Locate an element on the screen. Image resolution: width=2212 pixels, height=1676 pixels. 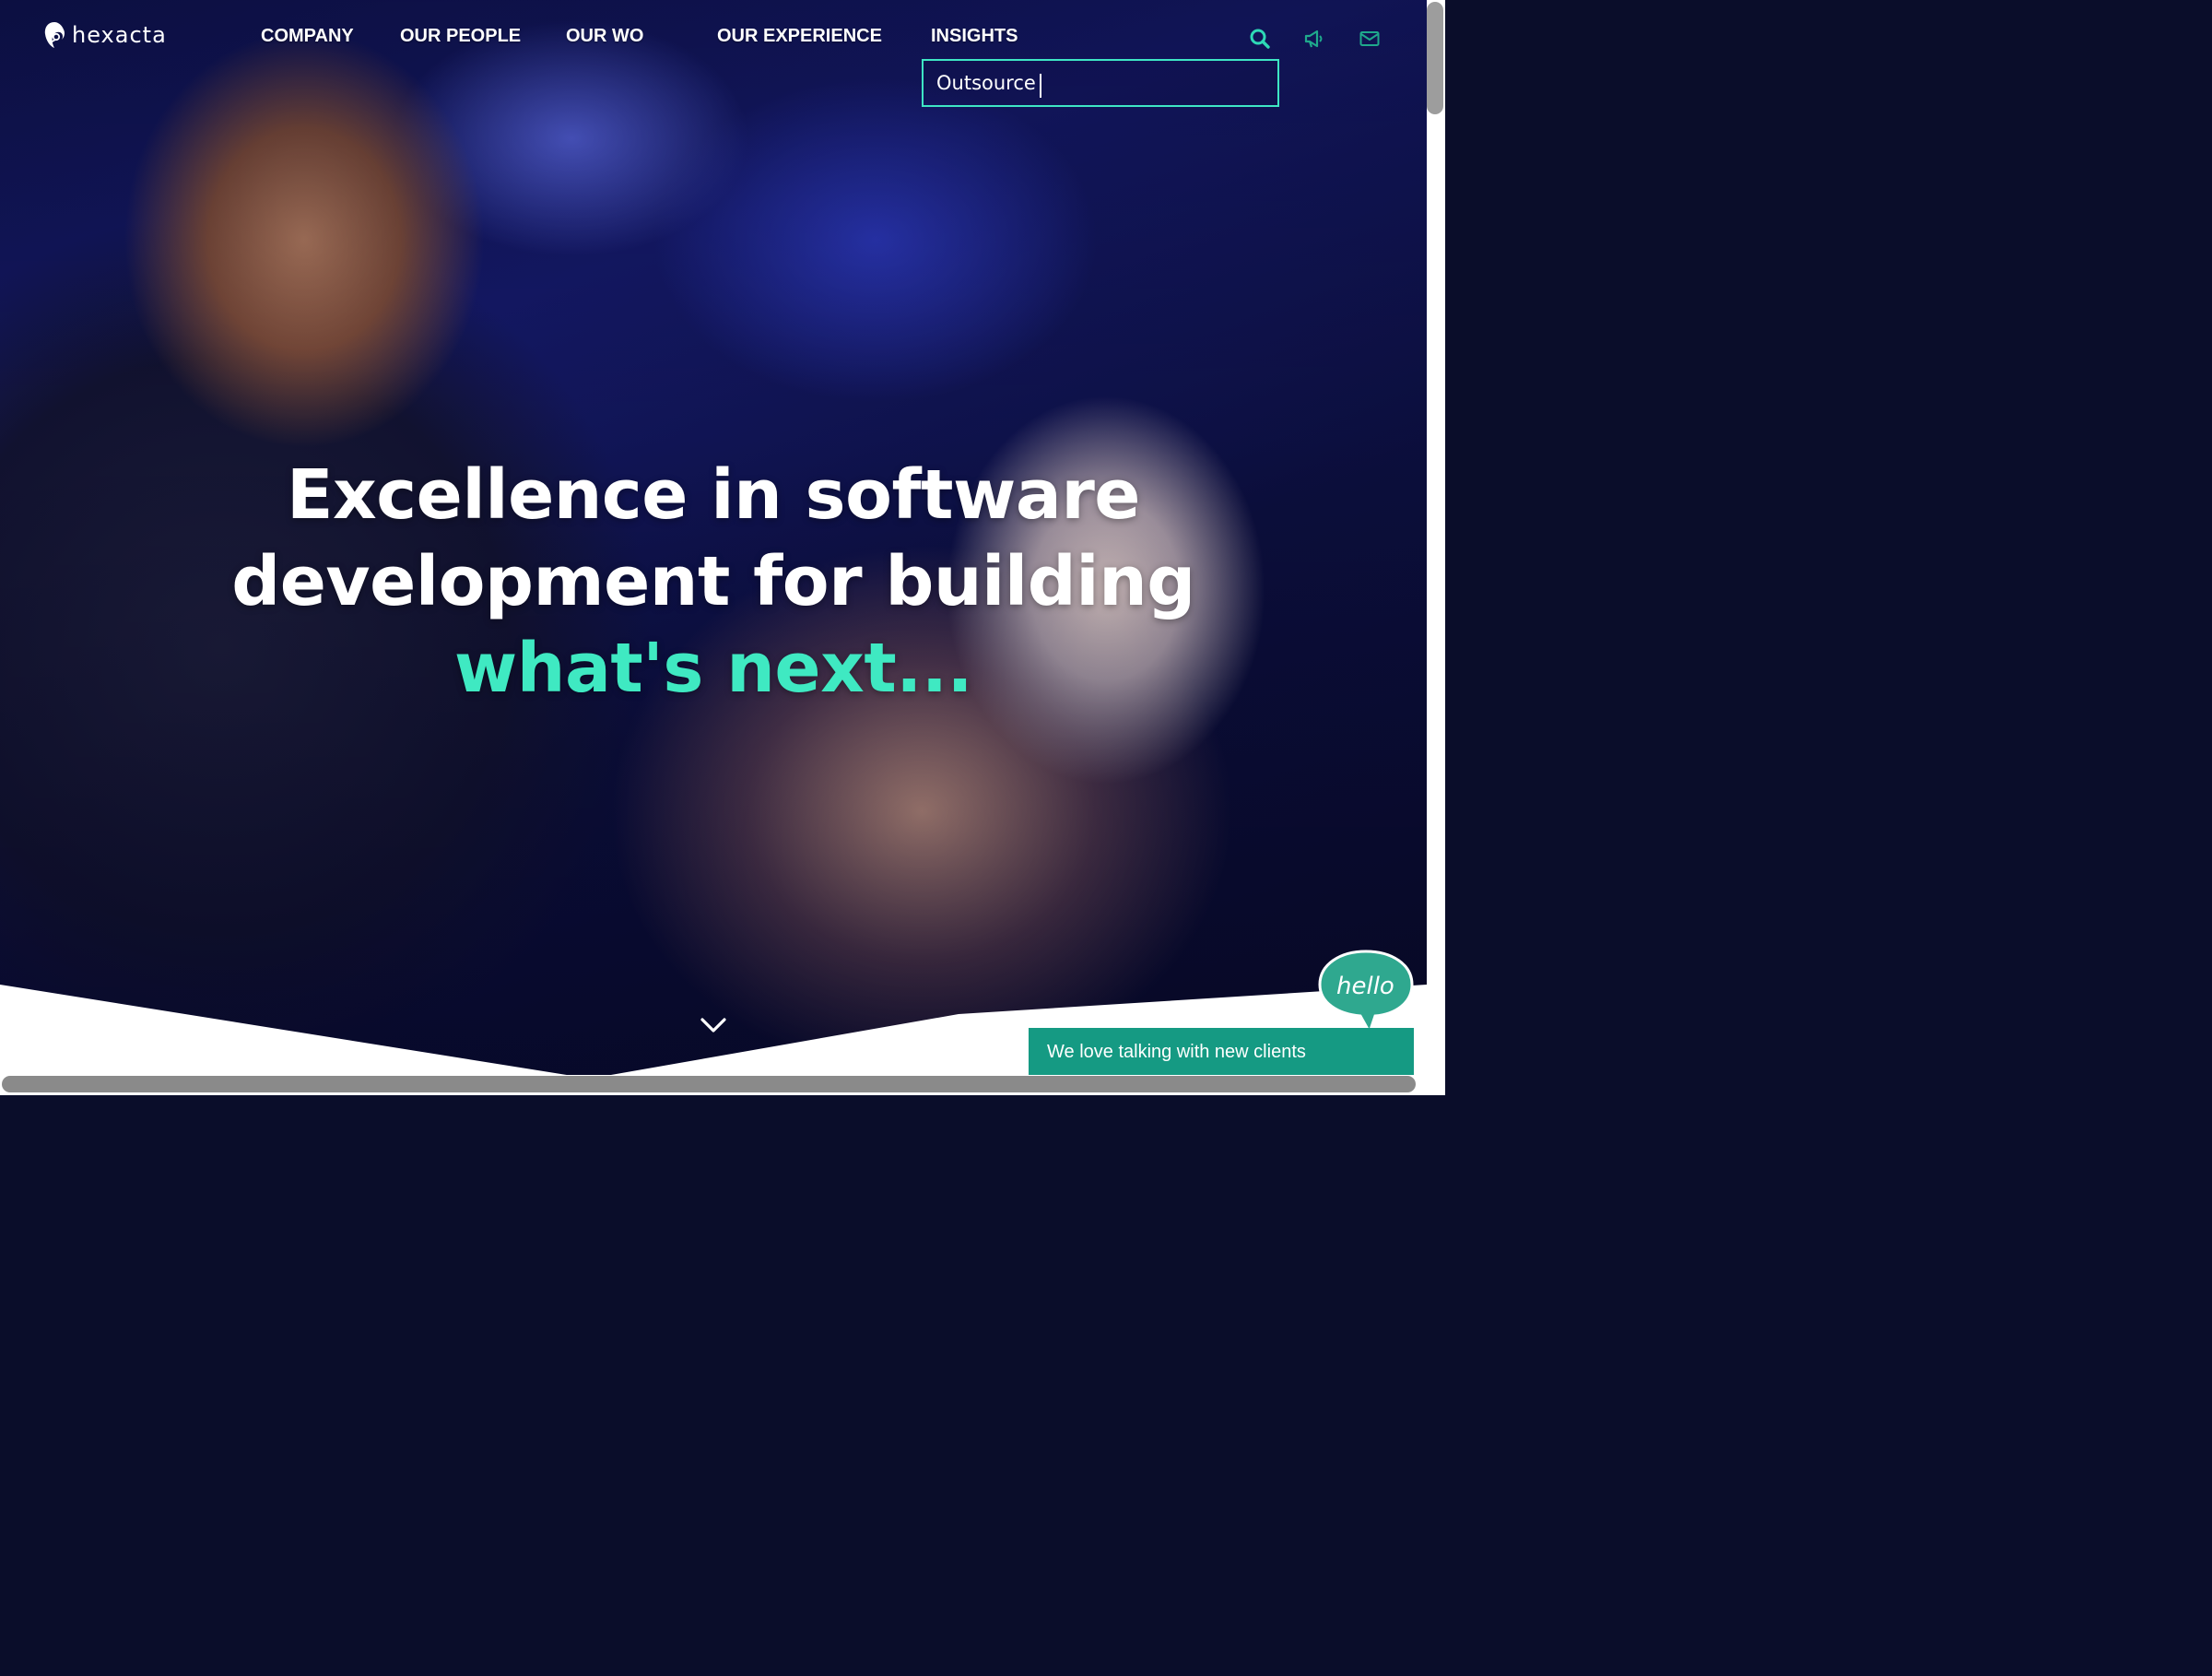
chevron-down-icon is located at coordinates (713, 1025).